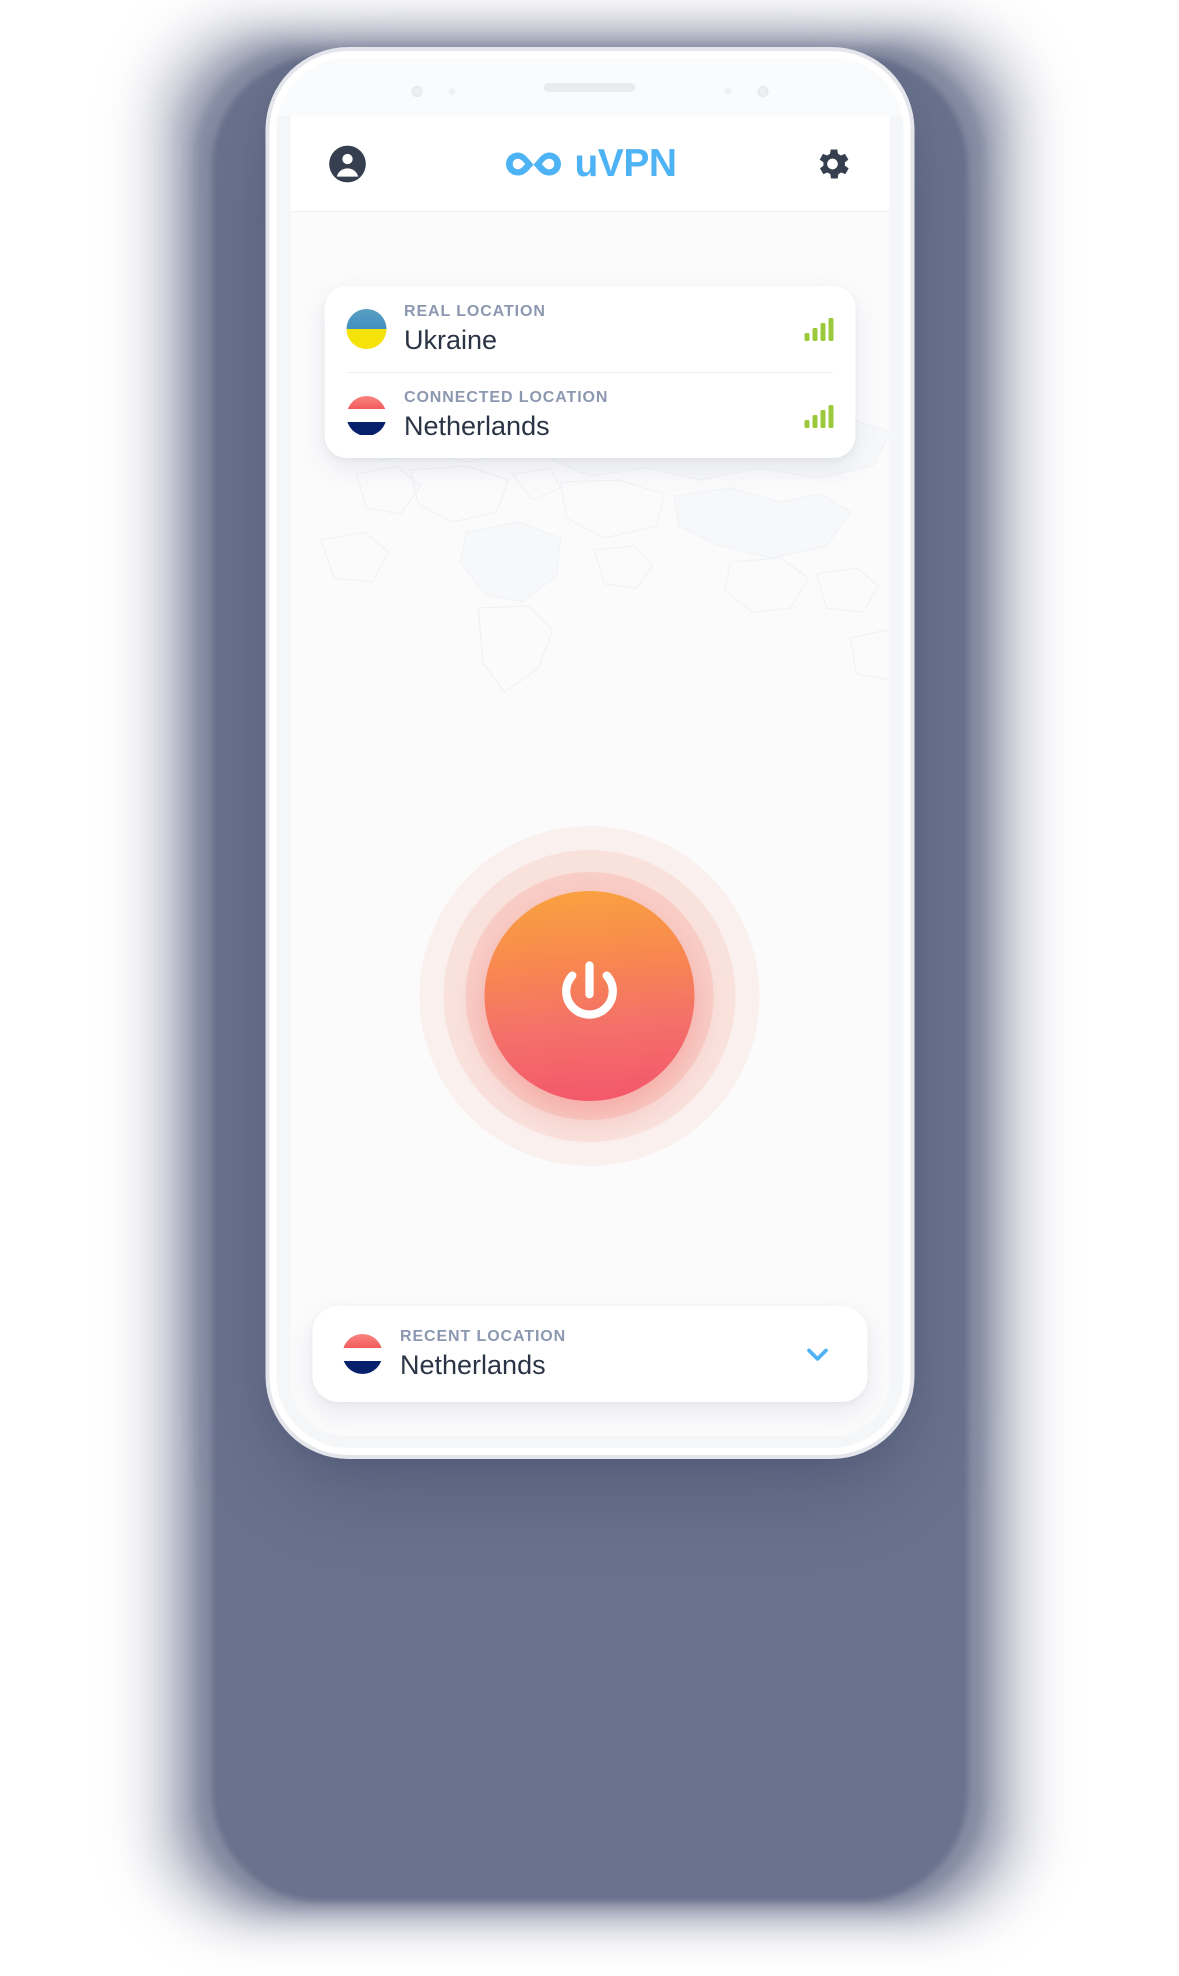 This screenshot has height=1976, width=1179. I want to click on recent-location-value: Netherlands, so click(473, 1364).